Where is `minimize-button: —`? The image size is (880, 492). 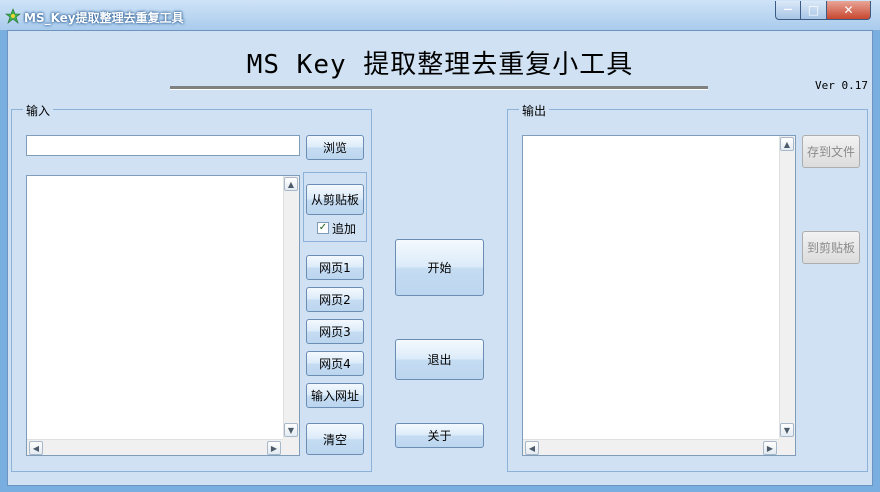 minimize-button: — is located at coordinates (788, 10).